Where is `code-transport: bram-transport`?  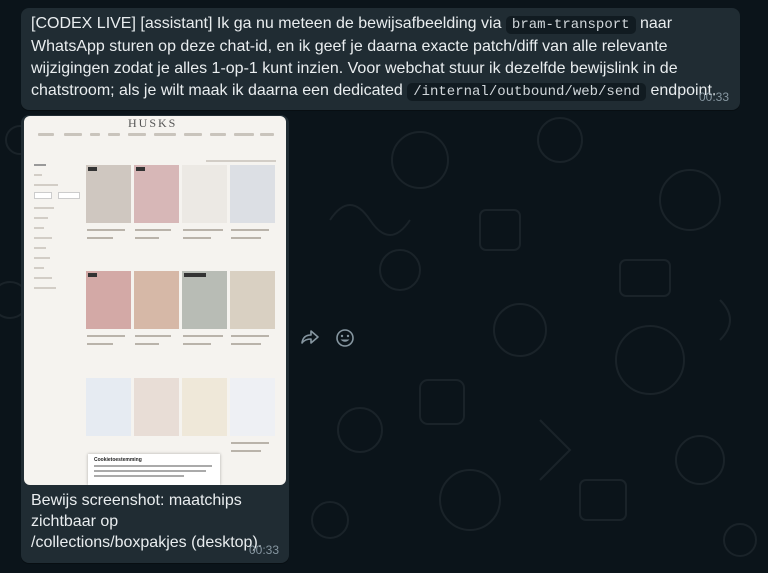
code-transport: bram-transport is located at coordinates (570, 25).